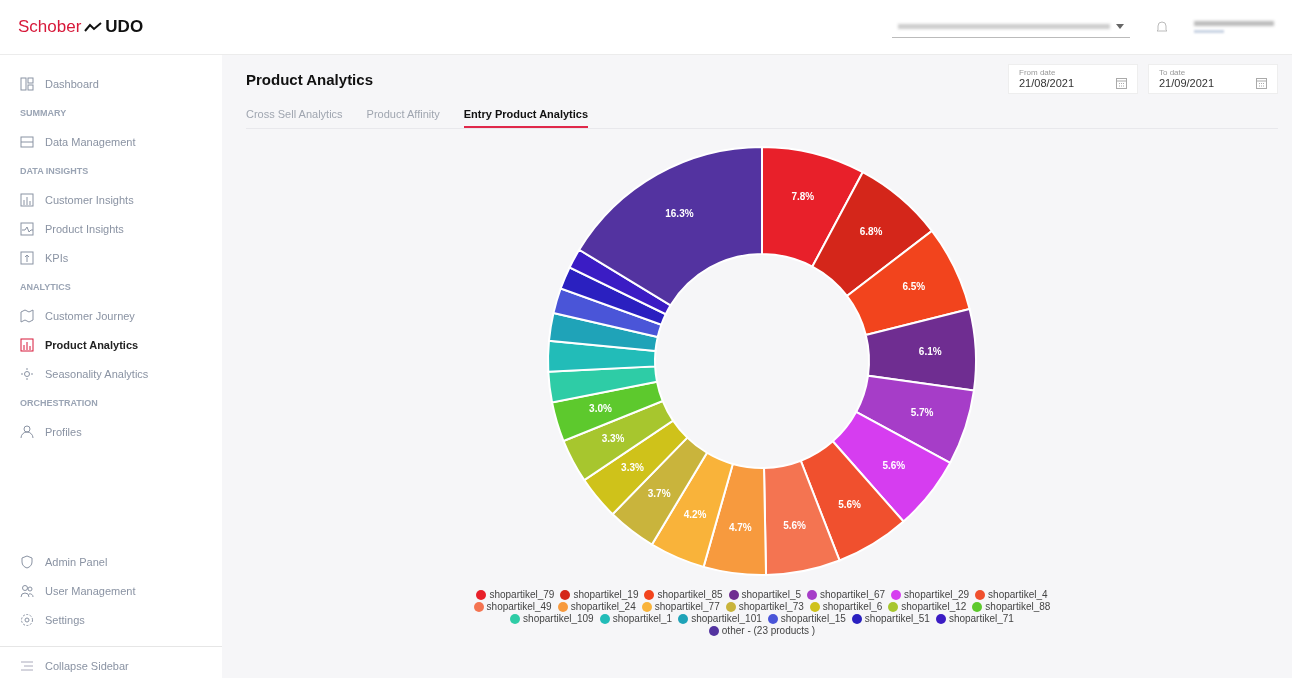 This screenshot has height=678, width=1292. I want to click on legend-item: shopartikel_88, so click(1011, 606).